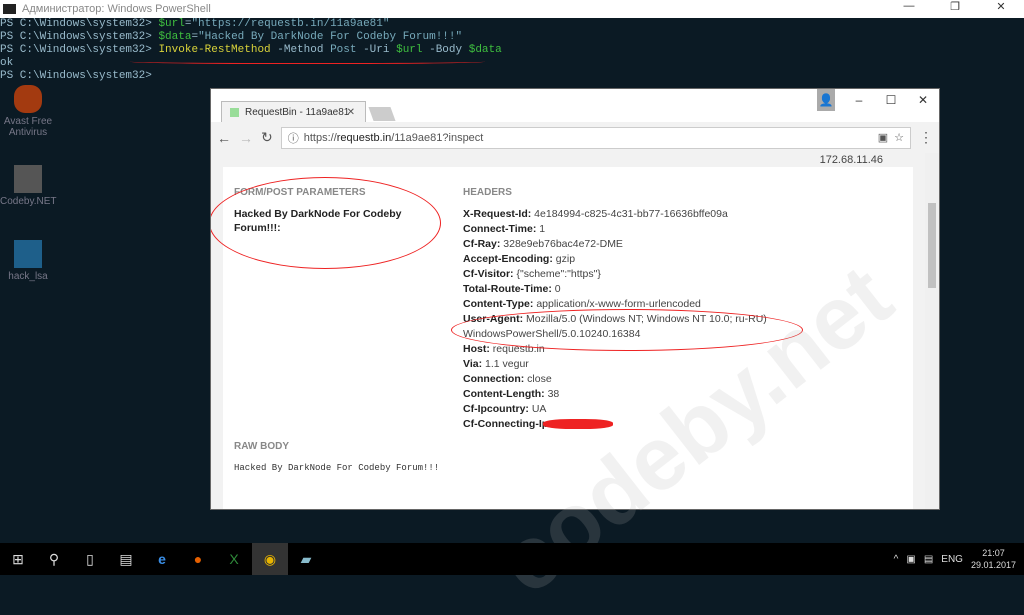  Describe the element at coordinates (18, 559) in the screenshot. I see `start-button: ⊞` at that location.